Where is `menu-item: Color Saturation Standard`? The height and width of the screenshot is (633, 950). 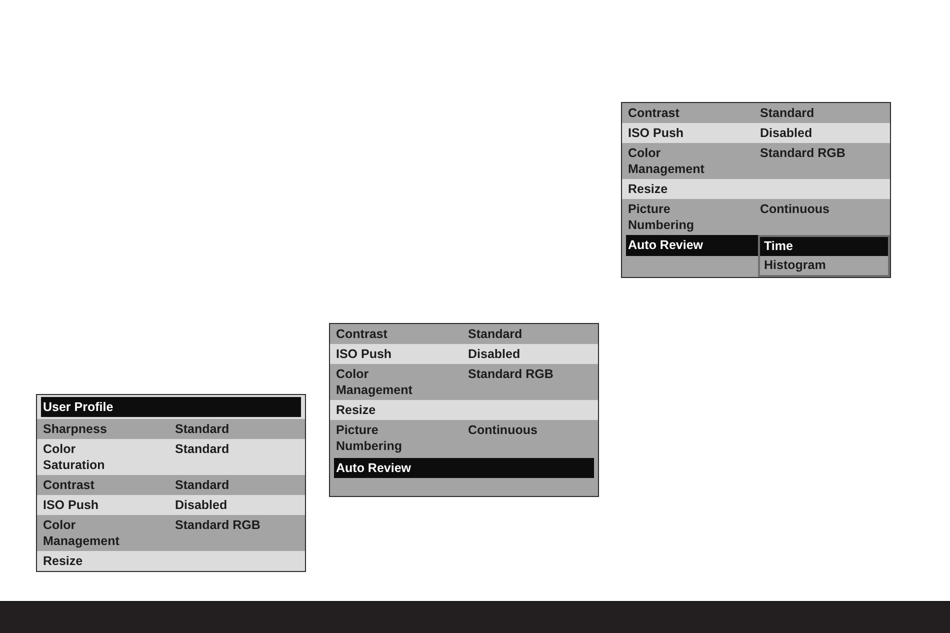
menu-item: Color Saturation Standard is located at coordinates (171, 457).